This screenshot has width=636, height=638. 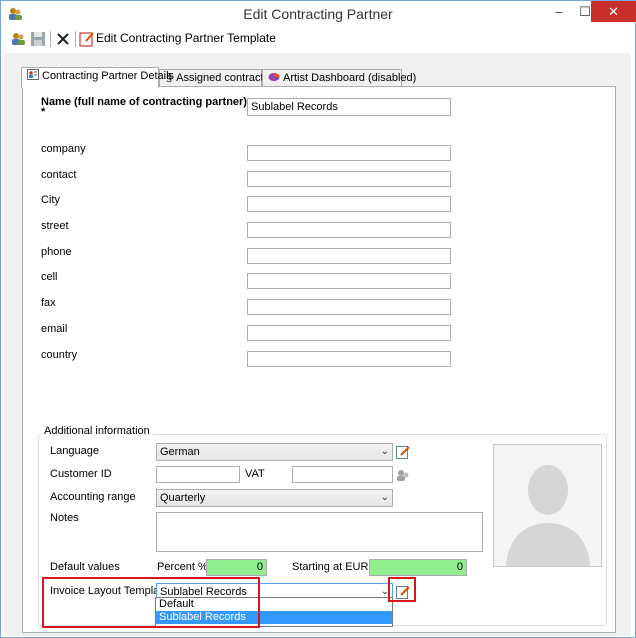 What do you see at coordinates (223, 78) in the screenshot?
I see `tab-label: Assigned contracts` at bounding box center [223, 78].